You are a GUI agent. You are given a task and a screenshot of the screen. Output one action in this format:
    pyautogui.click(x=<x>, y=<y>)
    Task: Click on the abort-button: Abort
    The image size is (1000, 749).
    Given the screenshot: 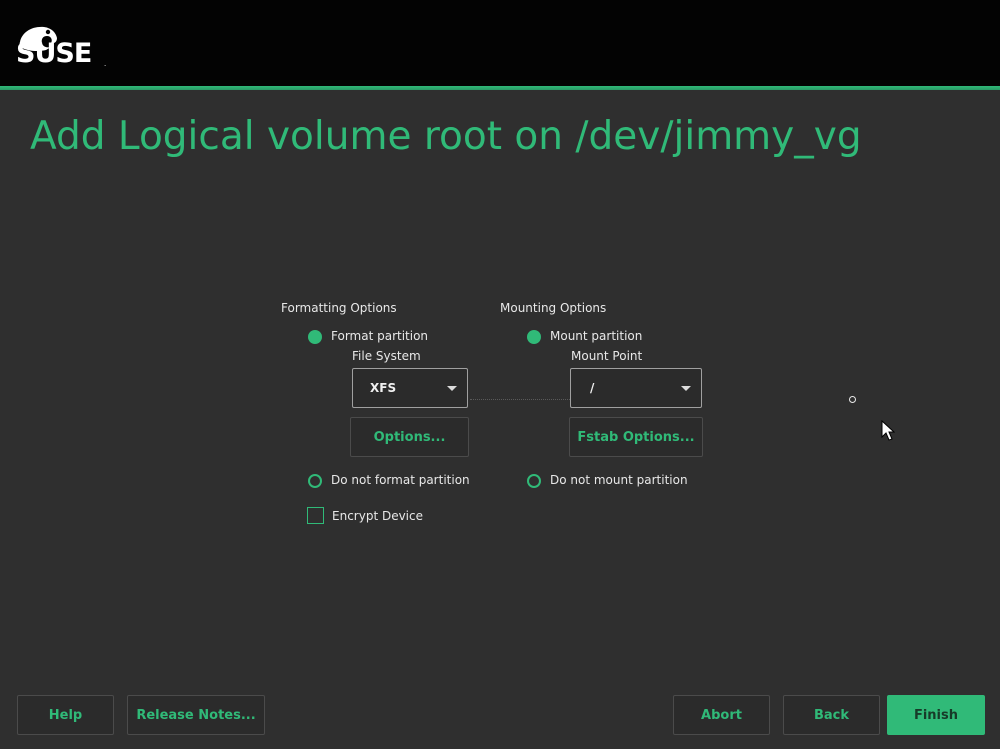 What is the action you would take?
    pyautogui.click(x=721, y=715)
    